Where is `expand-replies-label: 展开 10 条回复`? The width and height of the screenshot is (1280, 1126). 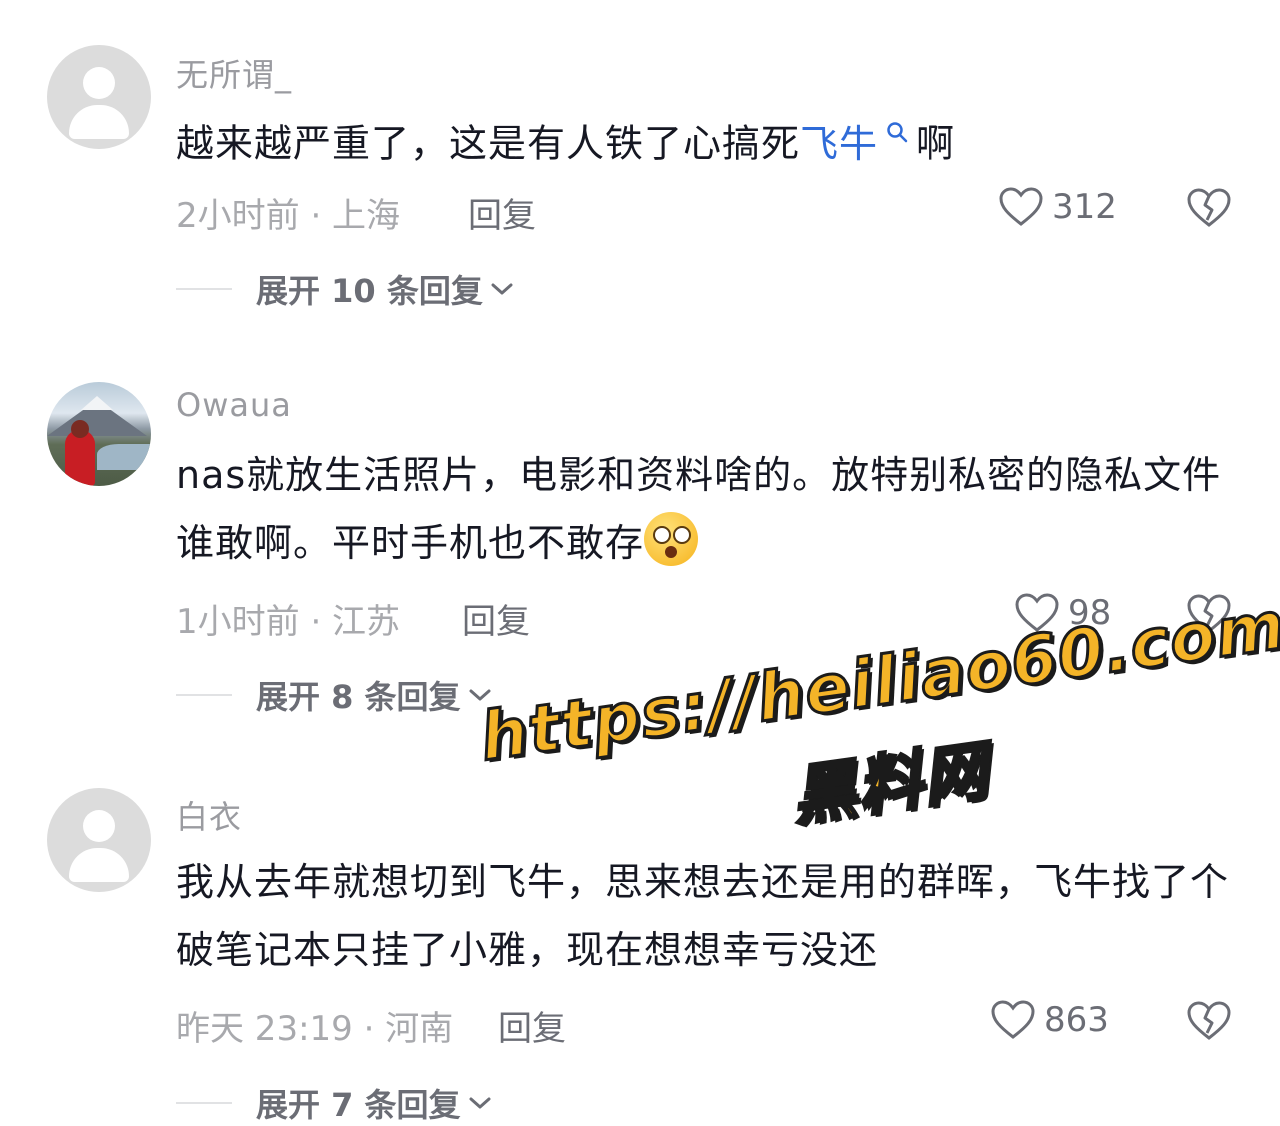 expand-replies-label: 展开 10 条回复 is located at coordinates (369, 291).